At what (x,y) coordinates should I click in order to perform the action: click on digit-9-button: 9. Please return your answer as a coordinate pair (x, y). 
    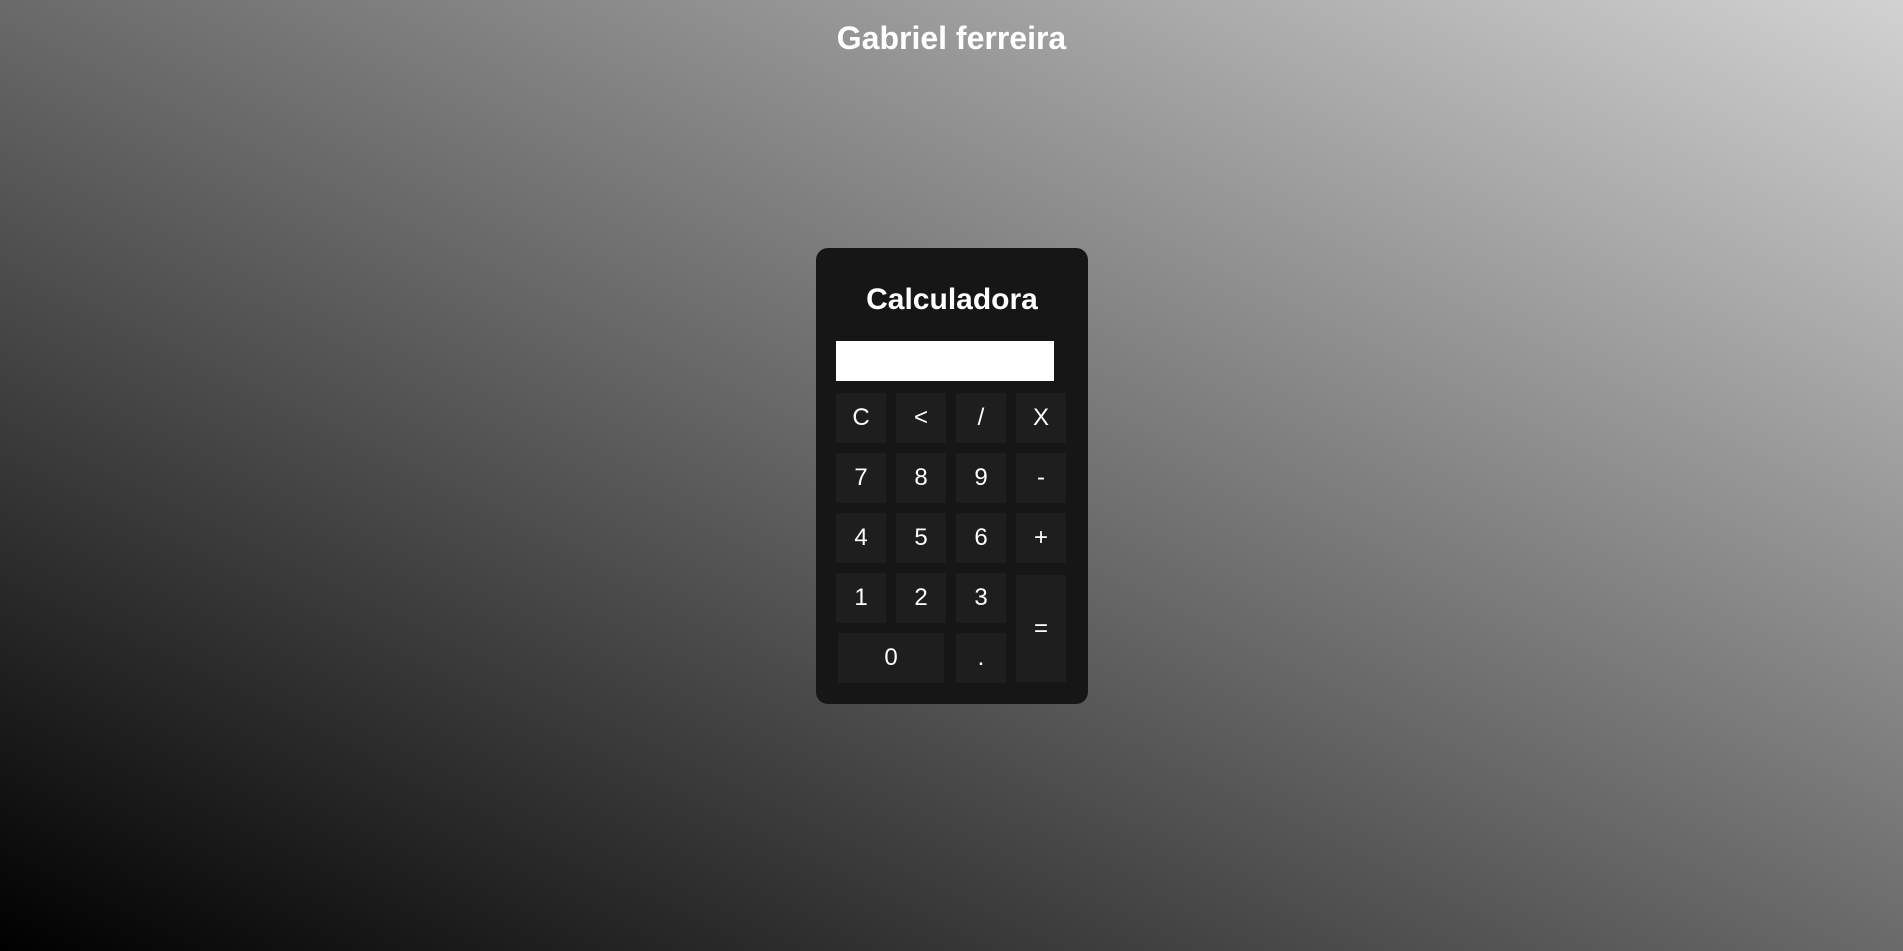
    Looking at the image, I should click on (981, 478).